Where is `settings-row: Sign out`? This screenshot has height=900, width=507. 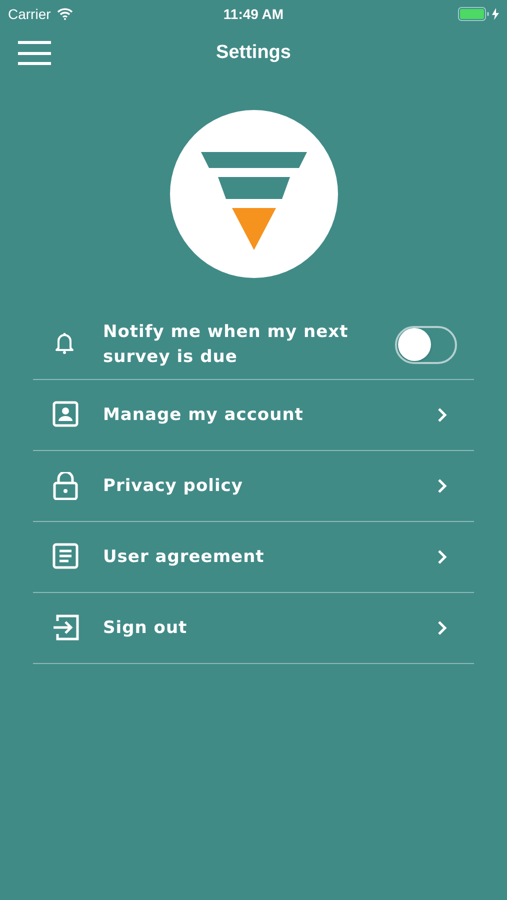
settings-row: Sign out is located at coordinates (253, 628).